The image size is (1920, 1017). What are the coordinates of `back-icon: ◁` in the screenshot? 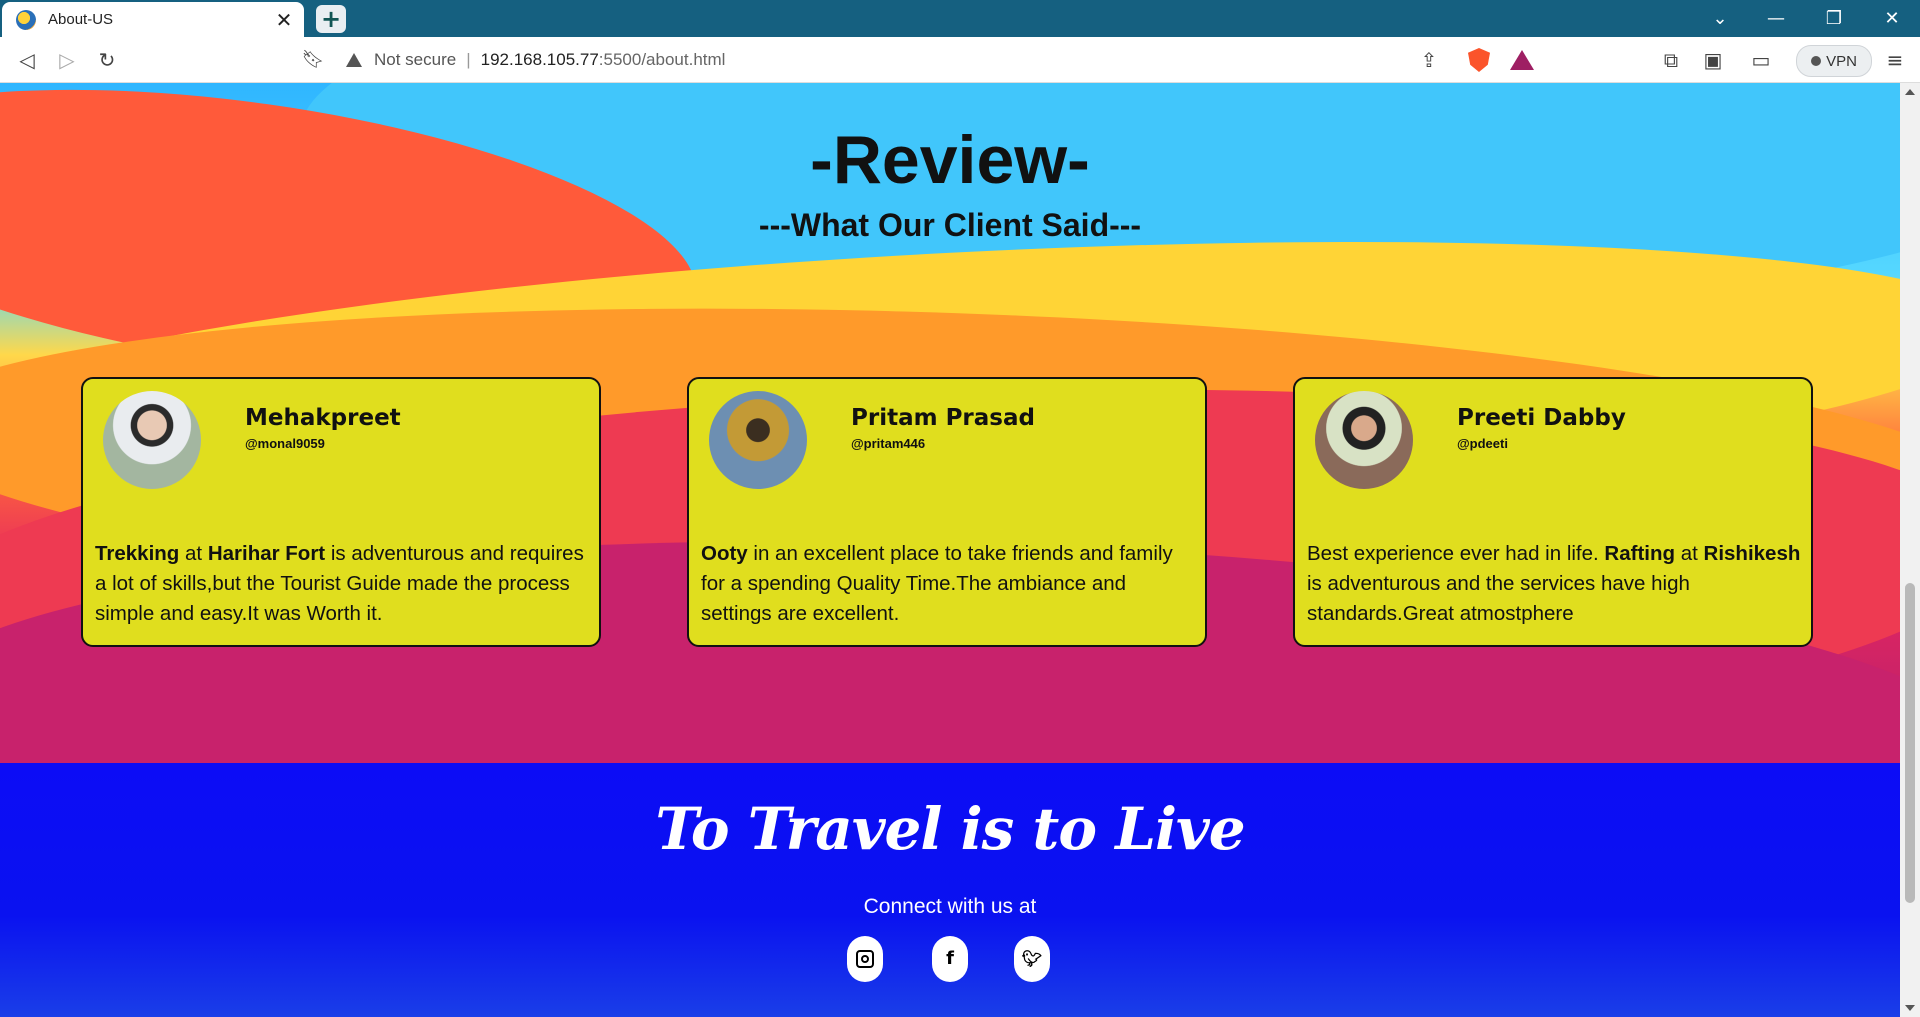 It's located at (27, 60).